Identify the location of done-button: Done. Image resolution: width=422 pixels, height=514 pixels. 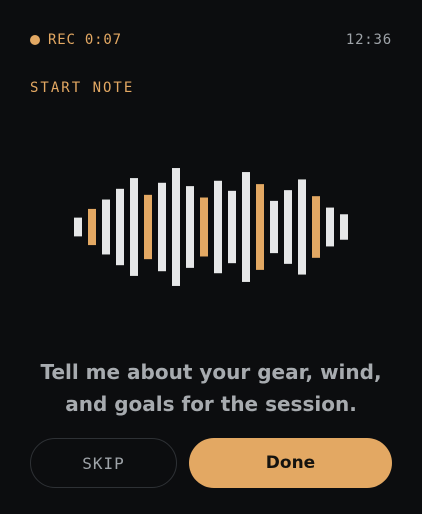
(290, 463).